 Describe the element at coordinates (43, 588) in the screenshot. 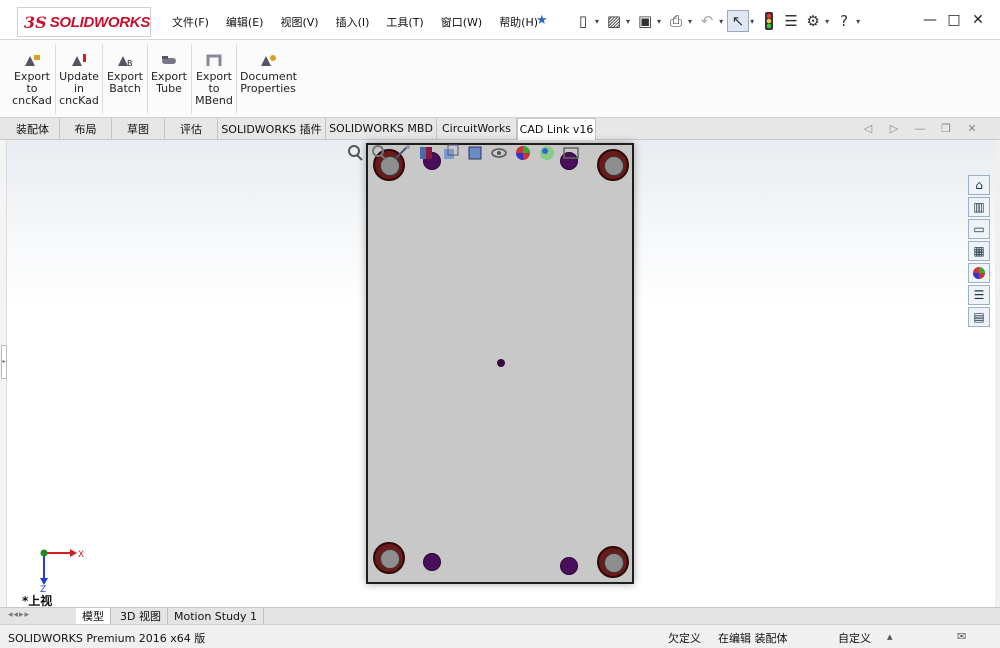

I see `triad-z-label: Z` at that location.